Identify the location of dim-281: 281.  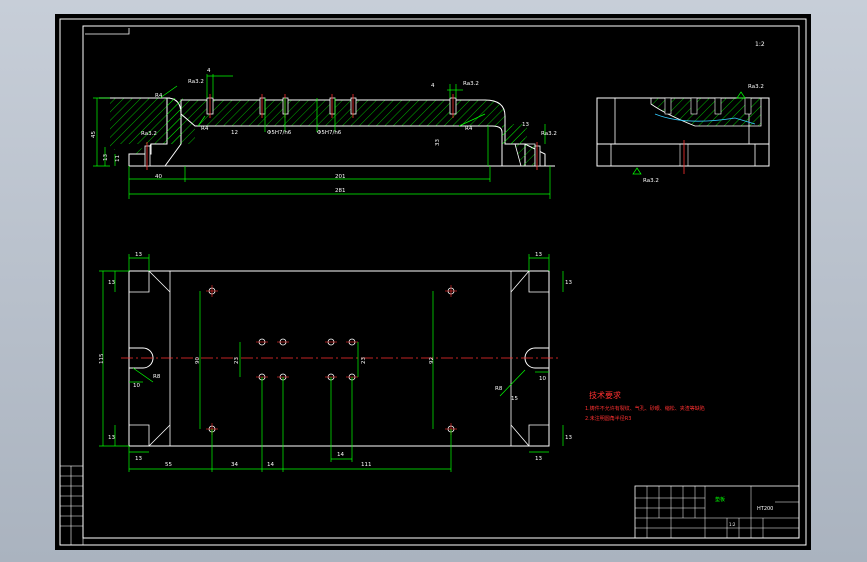
(340, 191).